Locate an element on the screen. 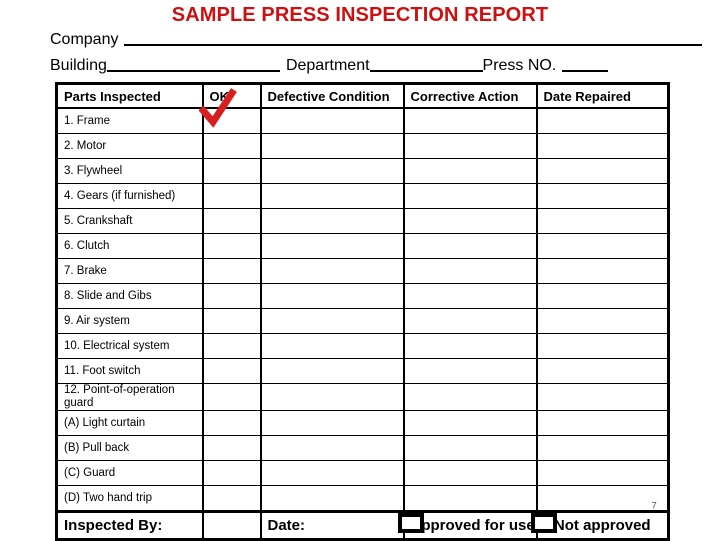 Image resolution: width=720 pixels, height=541 pixels. part-label: (C) Guard is located at coordinates (90, 473).